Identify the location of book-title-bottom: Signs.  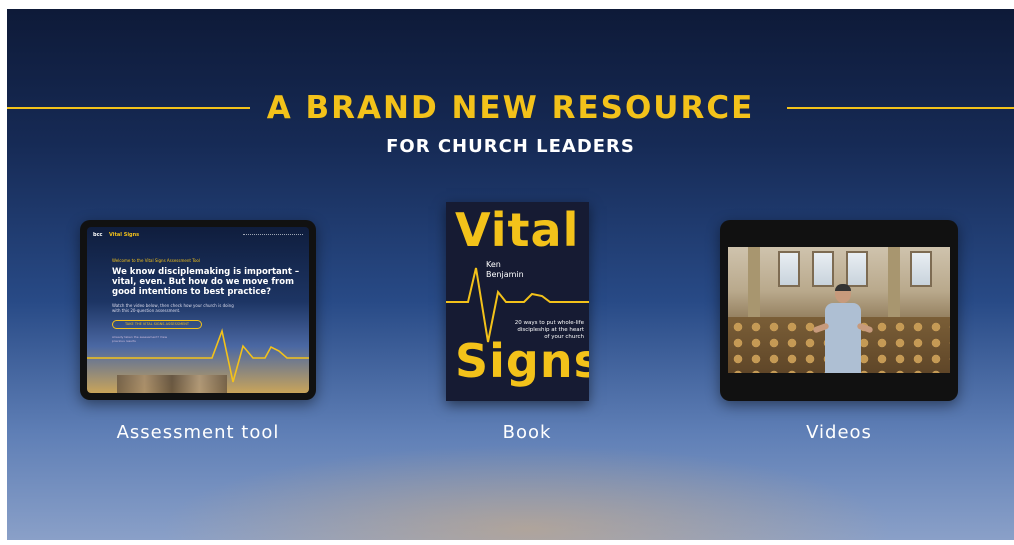
(522, 361).